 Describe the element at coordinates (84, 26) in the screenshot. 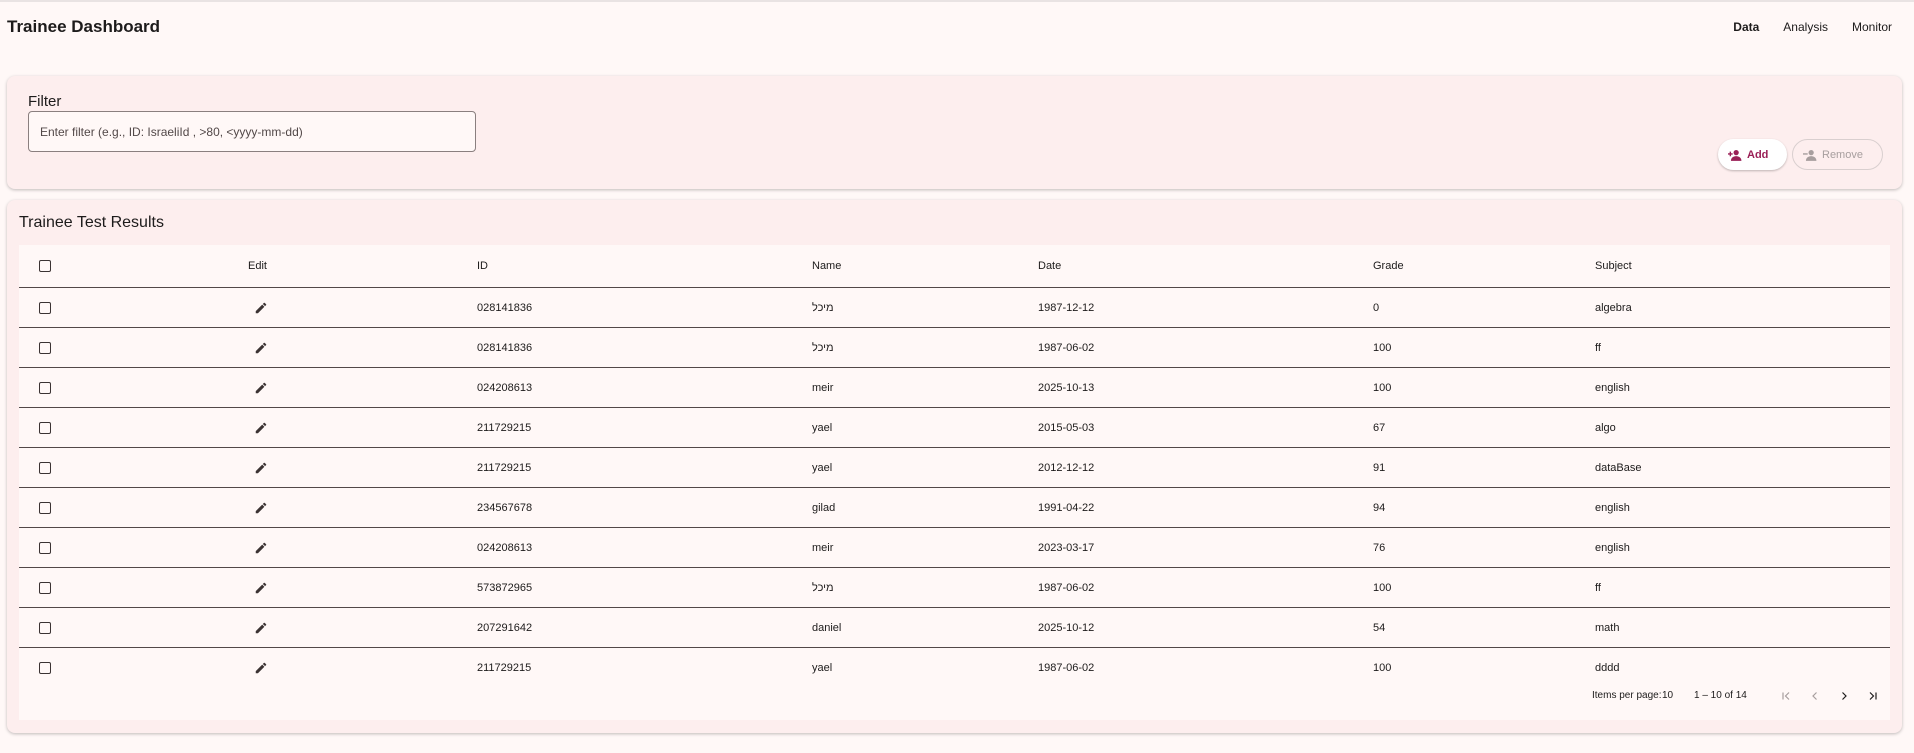

I see `app-title: Trainee Dashboard` at that location.